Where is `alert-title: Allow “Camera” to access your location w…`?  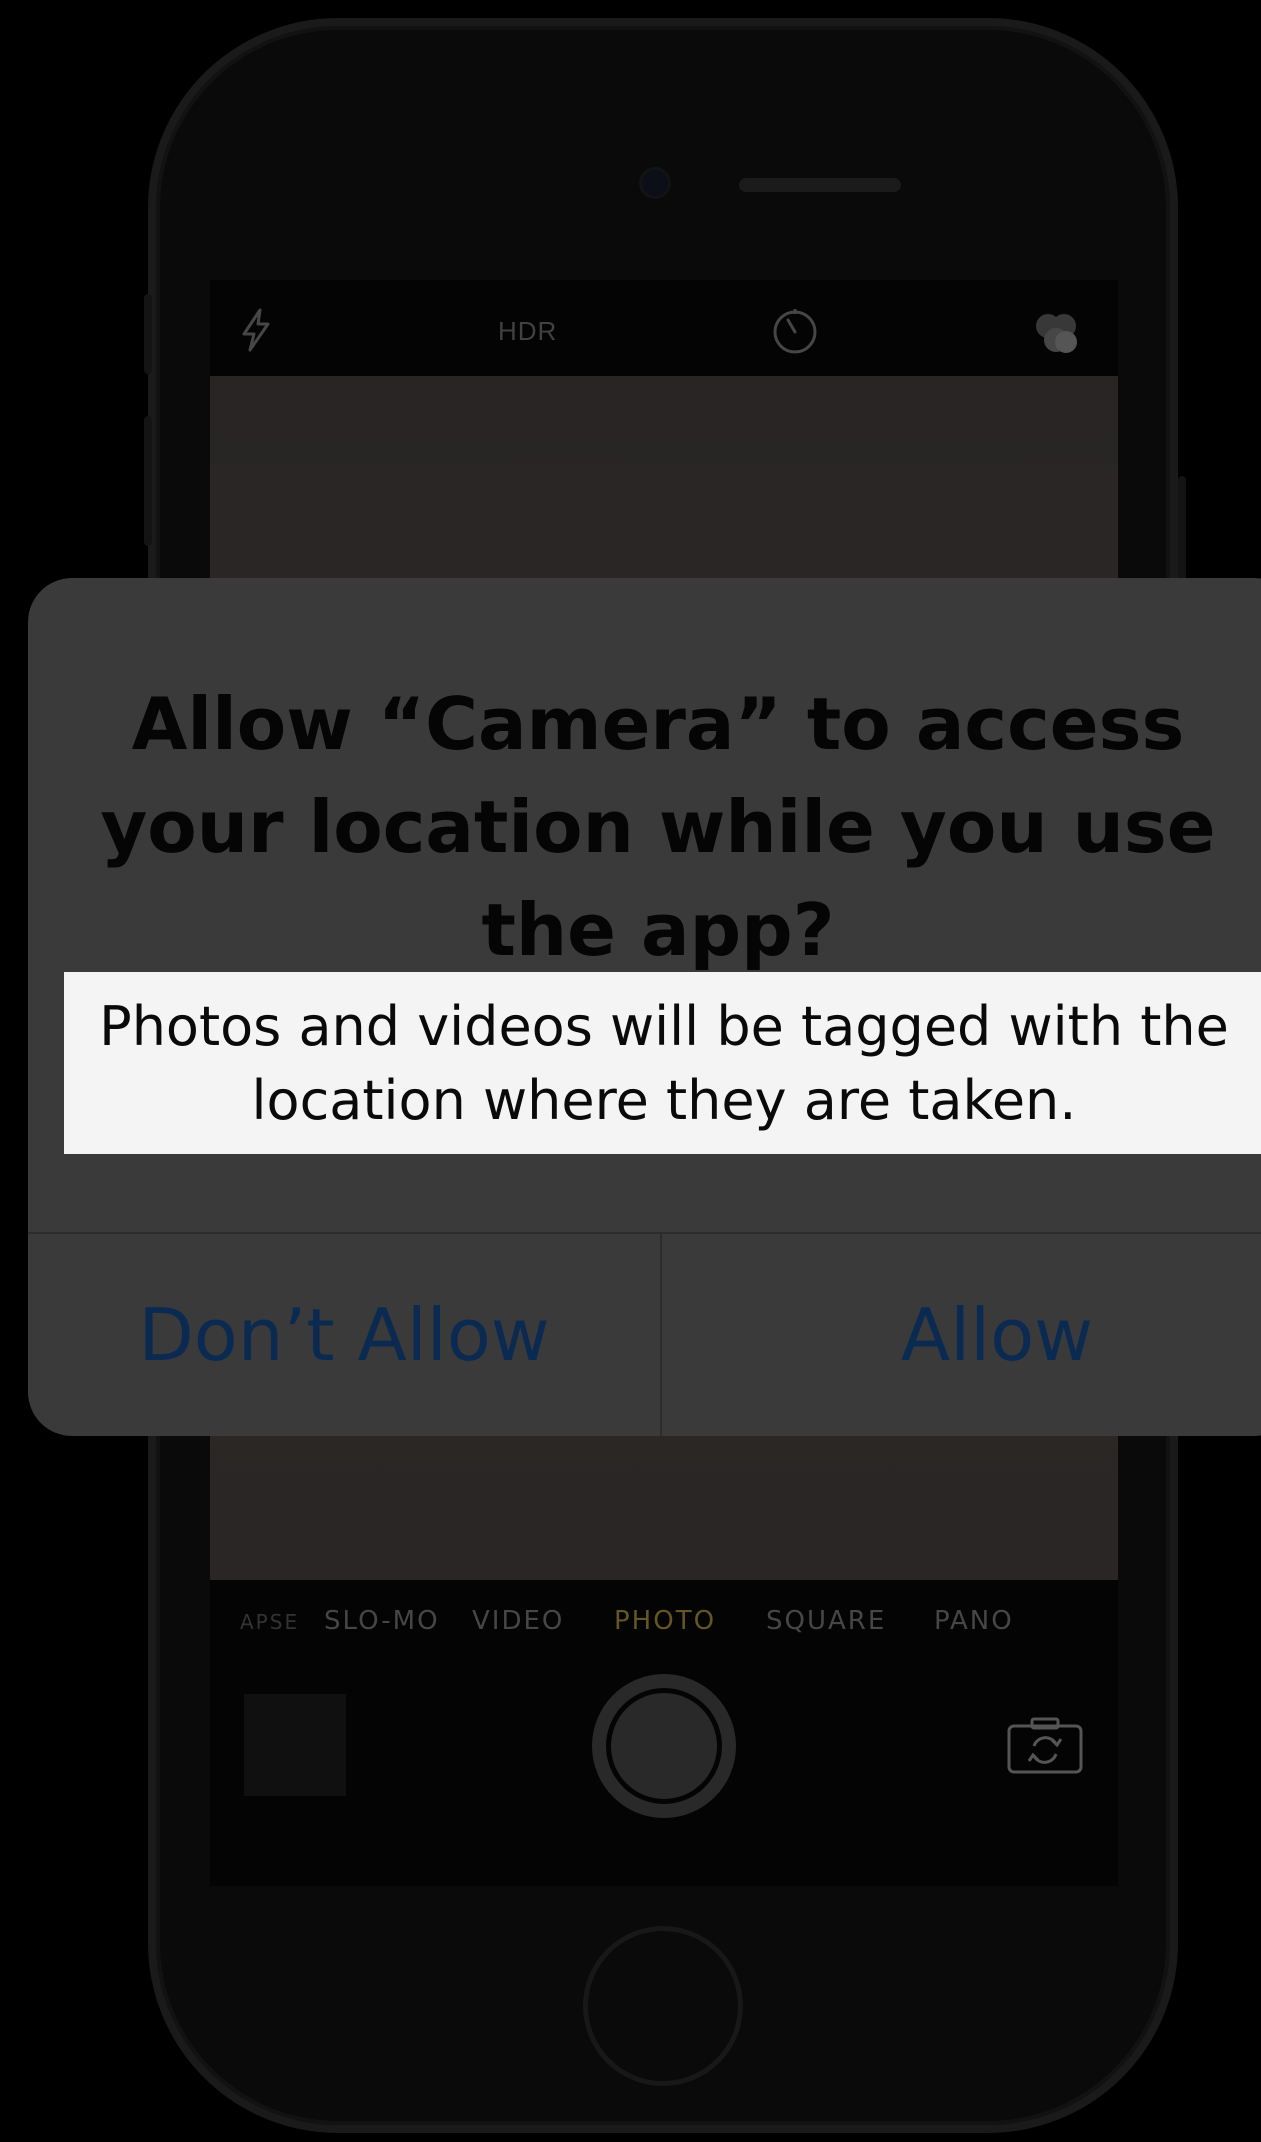
alert-title: Allow “Camera” to access your location w… is located at coordinates (658, 827).